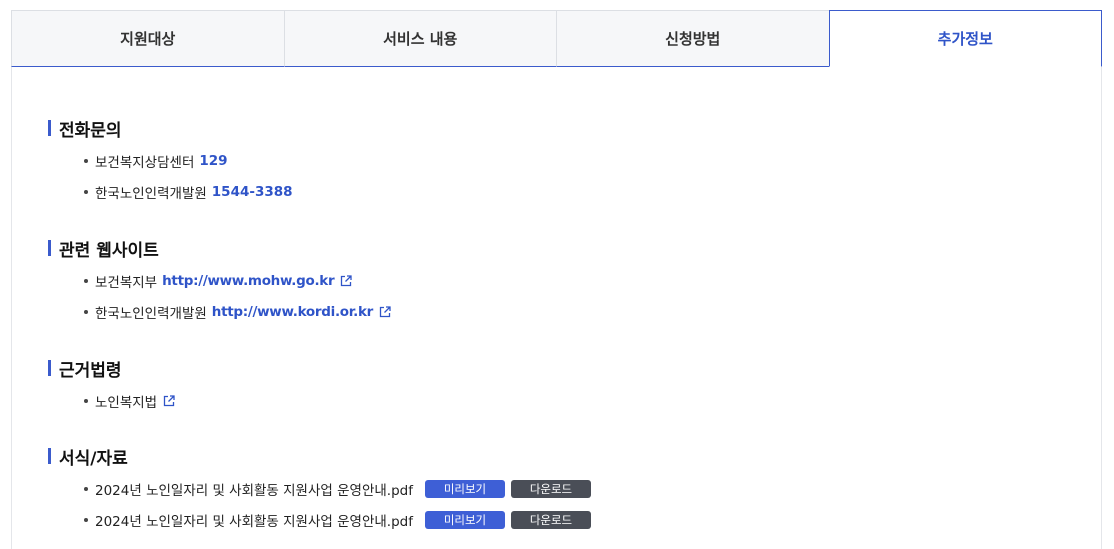 This screenshot has height=549, width=1114. I want to click on list-item: 보건복지부 http://www.mohw.go.kr, so click(237, 280).